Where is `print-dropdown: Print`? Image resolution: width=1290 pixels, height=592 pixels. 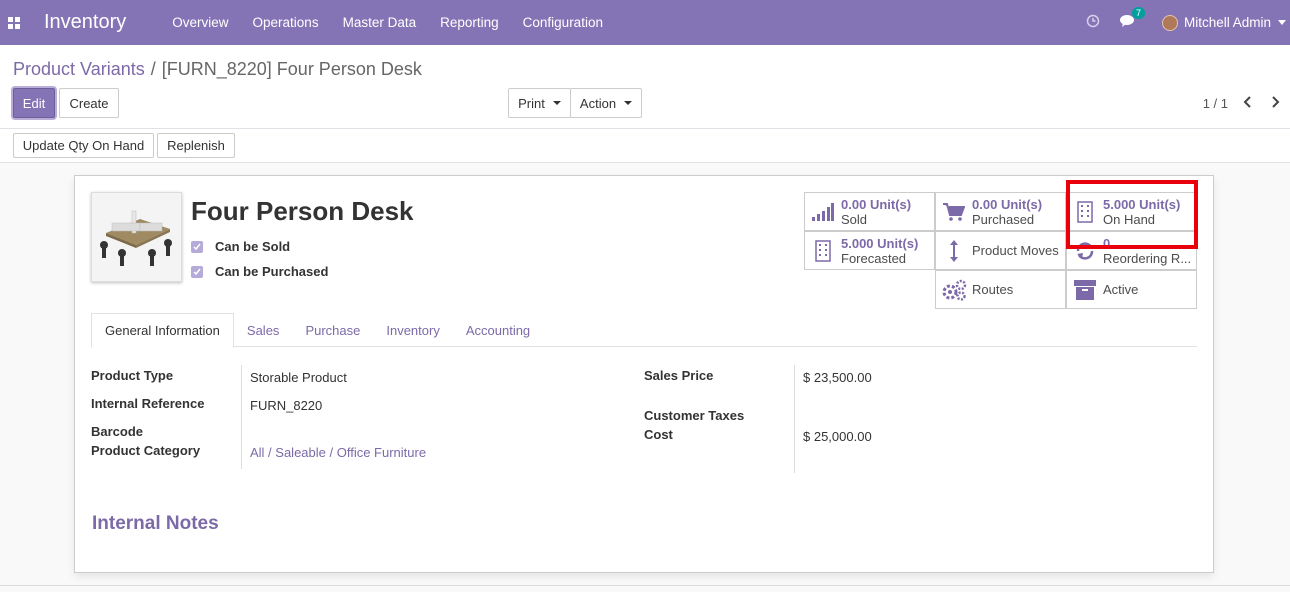
print-dropdown: Print is located at coordinates (539, 103).